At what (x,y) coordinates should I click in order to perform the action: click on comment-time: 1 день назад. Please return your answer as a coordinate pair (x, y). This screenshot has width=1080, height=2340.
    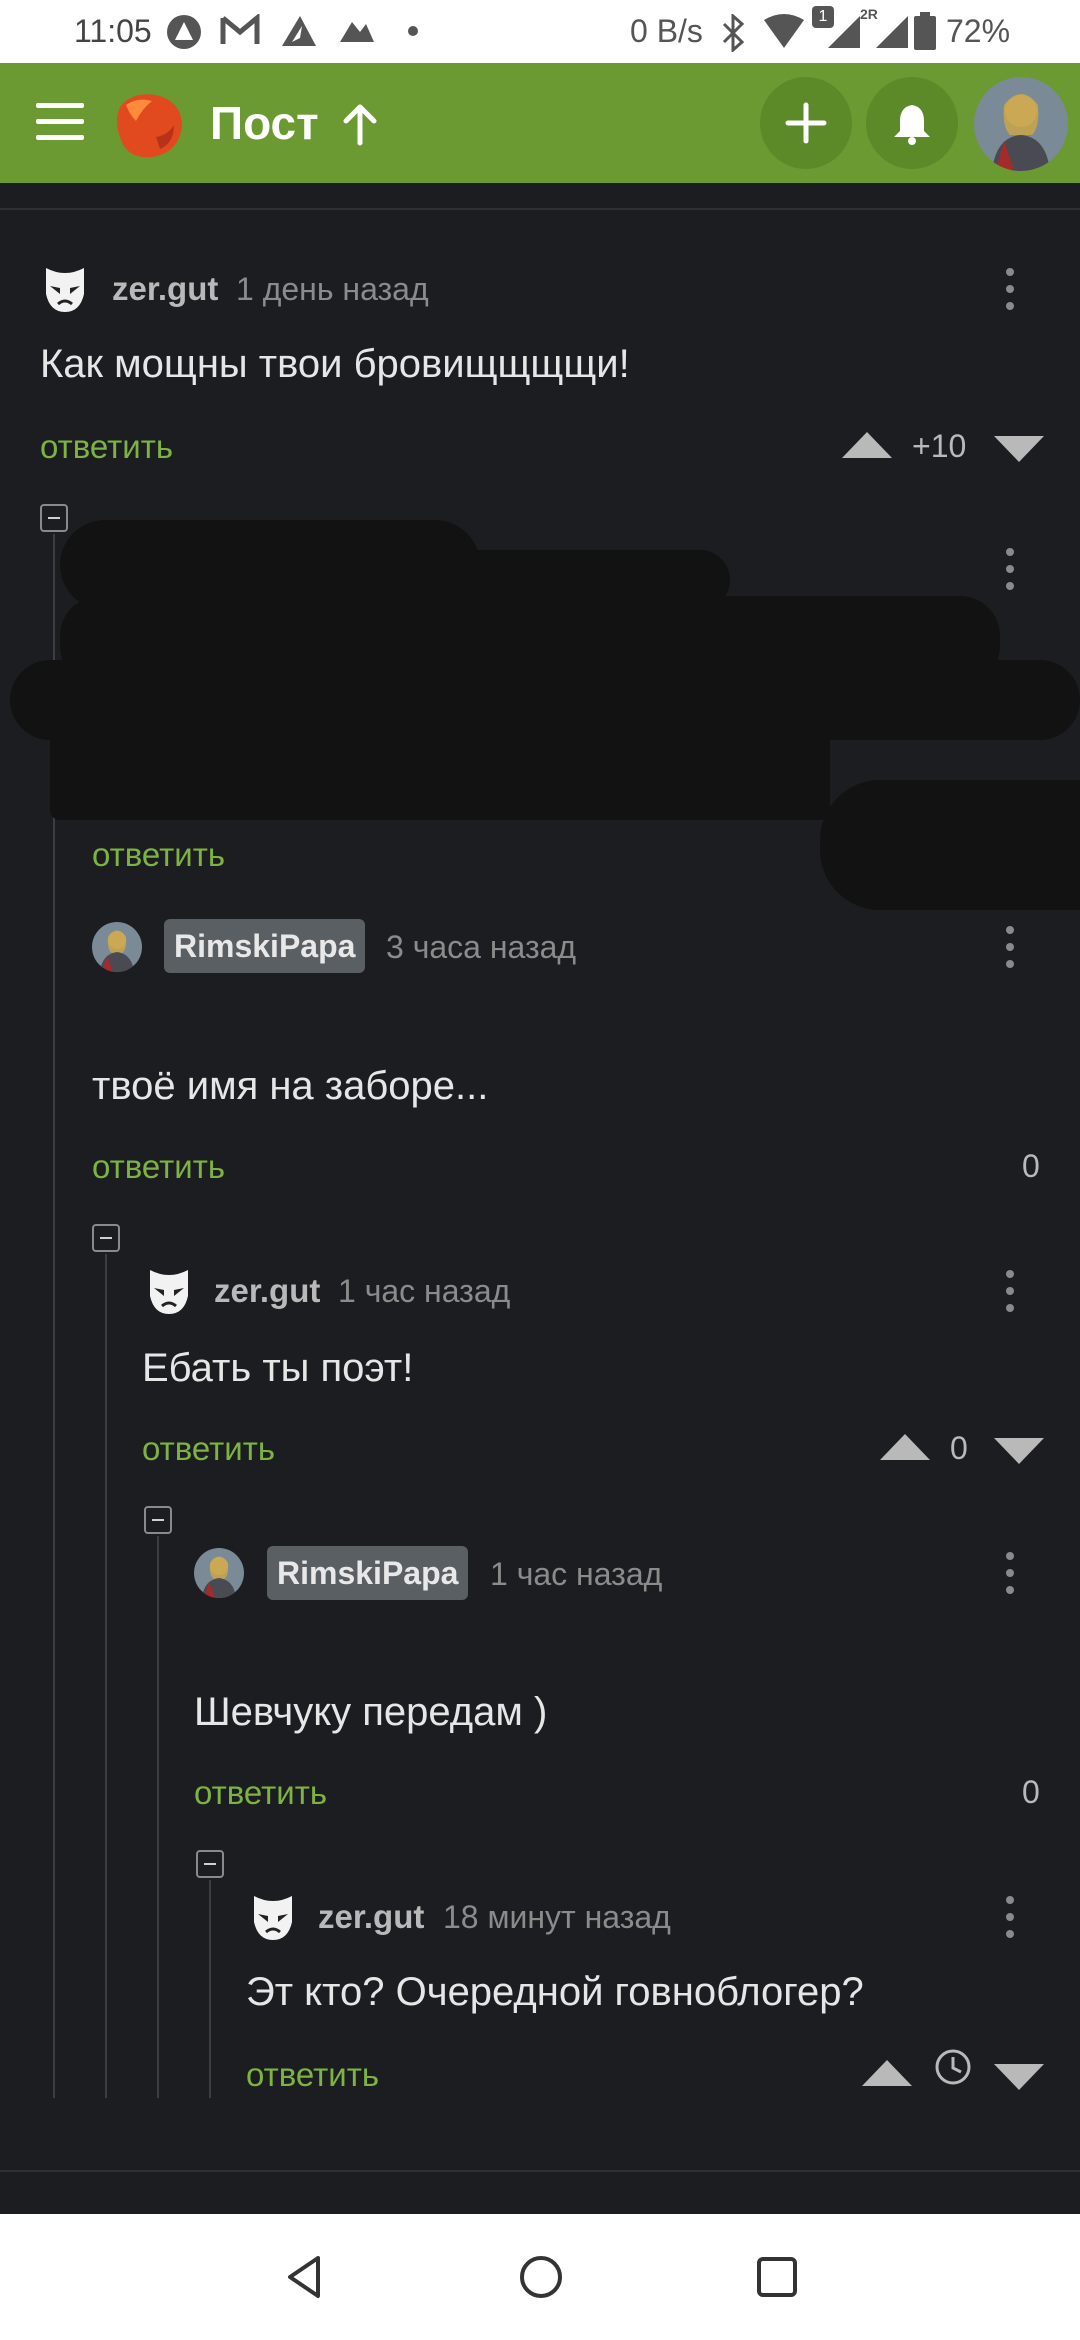
    Looking at the image, I should click on (332, 289).